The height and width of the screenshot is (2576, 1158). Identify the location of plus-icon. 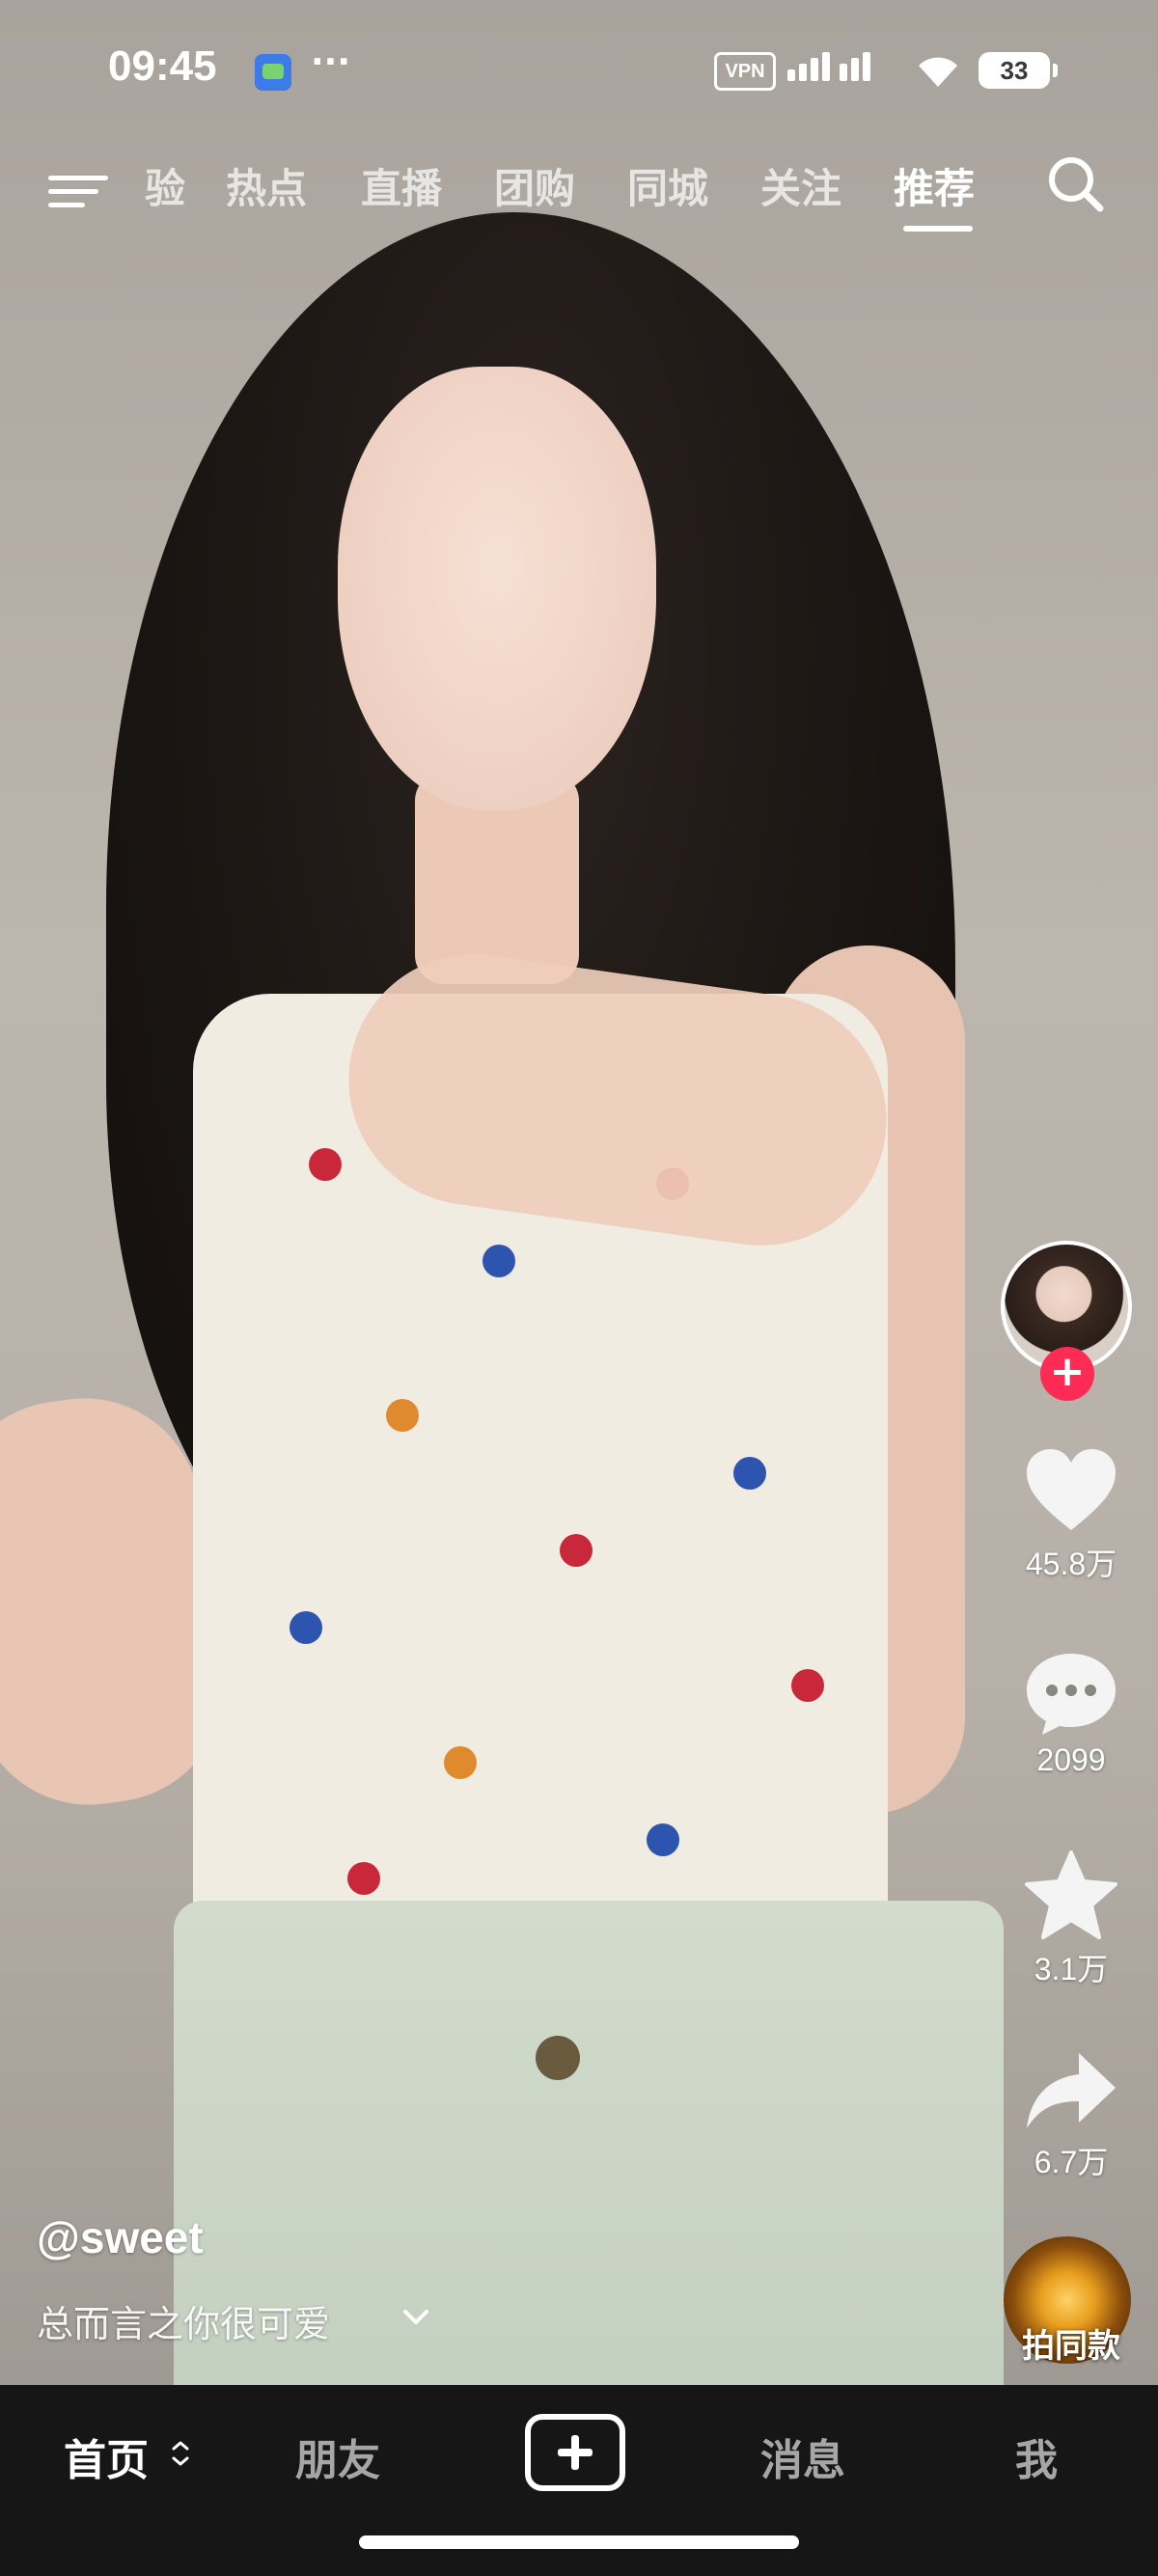
(575, 2453).